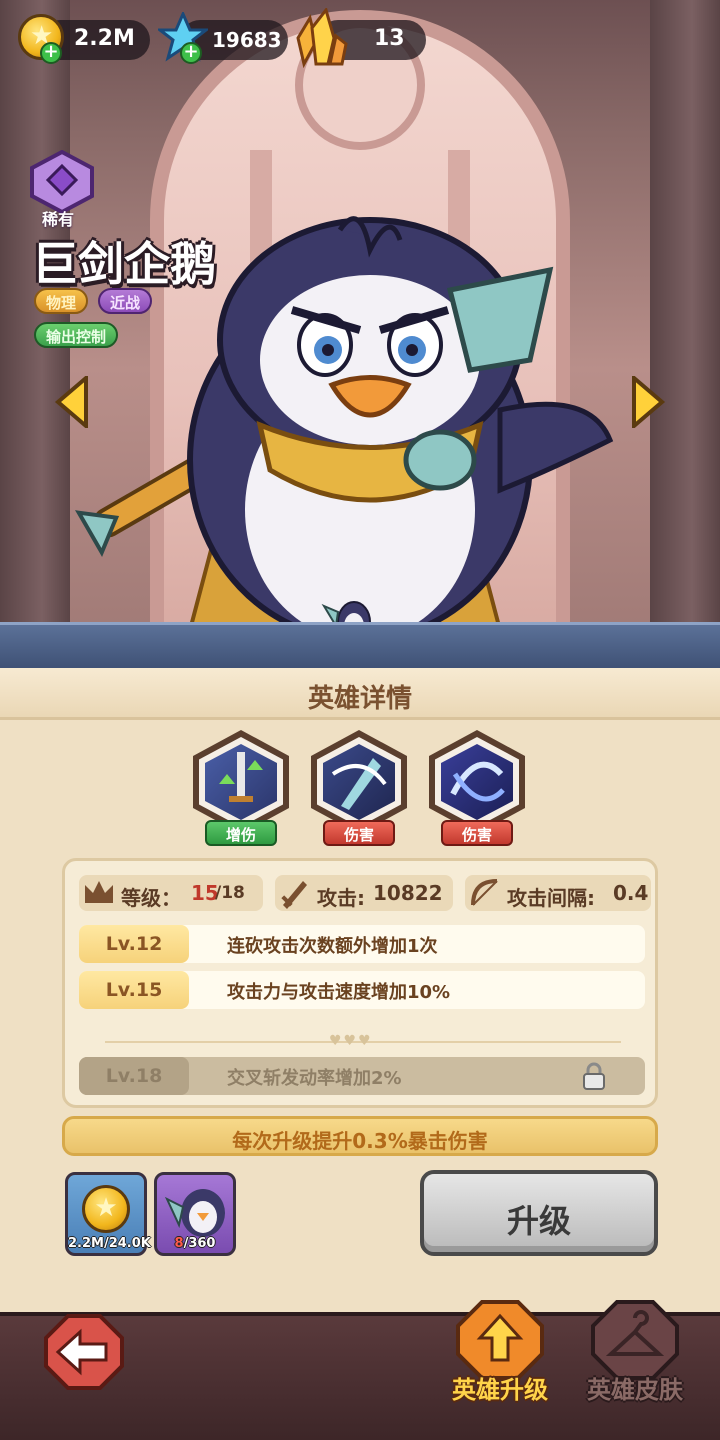 The width and height of the screenshot is (720, 1440). I want to click on crystal-amount: 13, so click(389, 38).